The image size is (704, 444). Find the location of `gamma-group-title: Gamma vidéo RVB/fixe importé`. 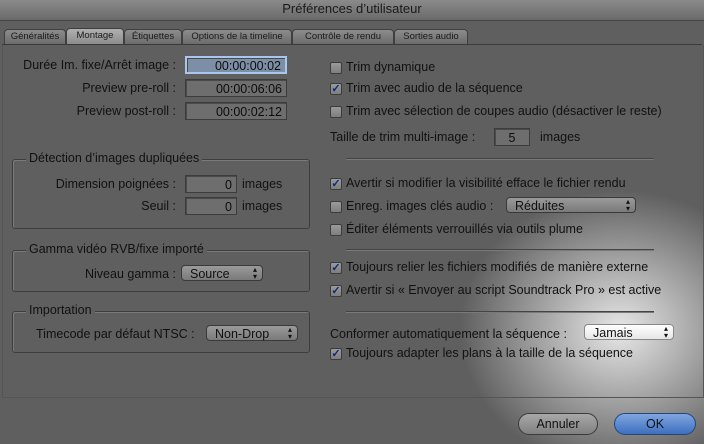

gamma-group-title: Gamma vidéo RVB/fixe importé is located at coordinates (116, 249).